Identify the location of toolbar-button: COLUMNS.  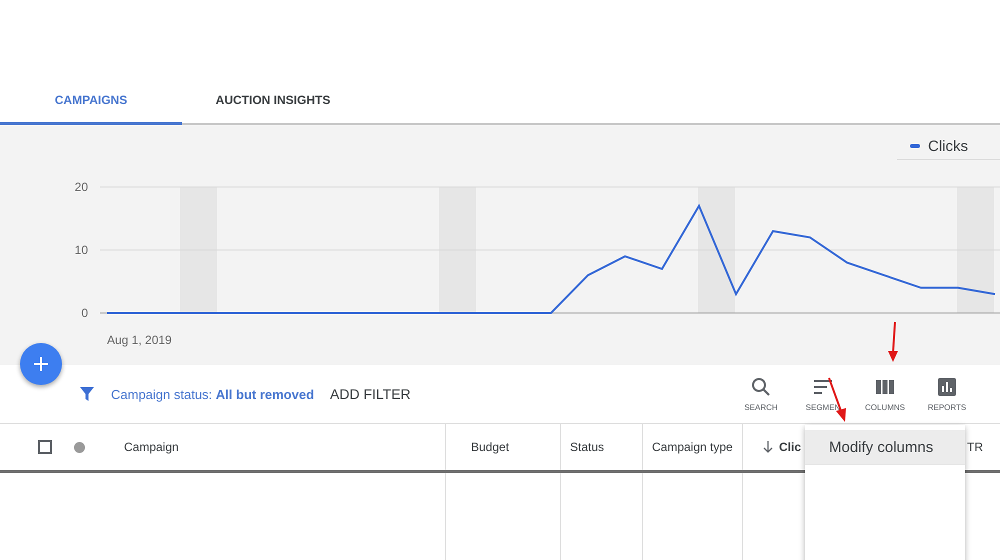
(885, 394).